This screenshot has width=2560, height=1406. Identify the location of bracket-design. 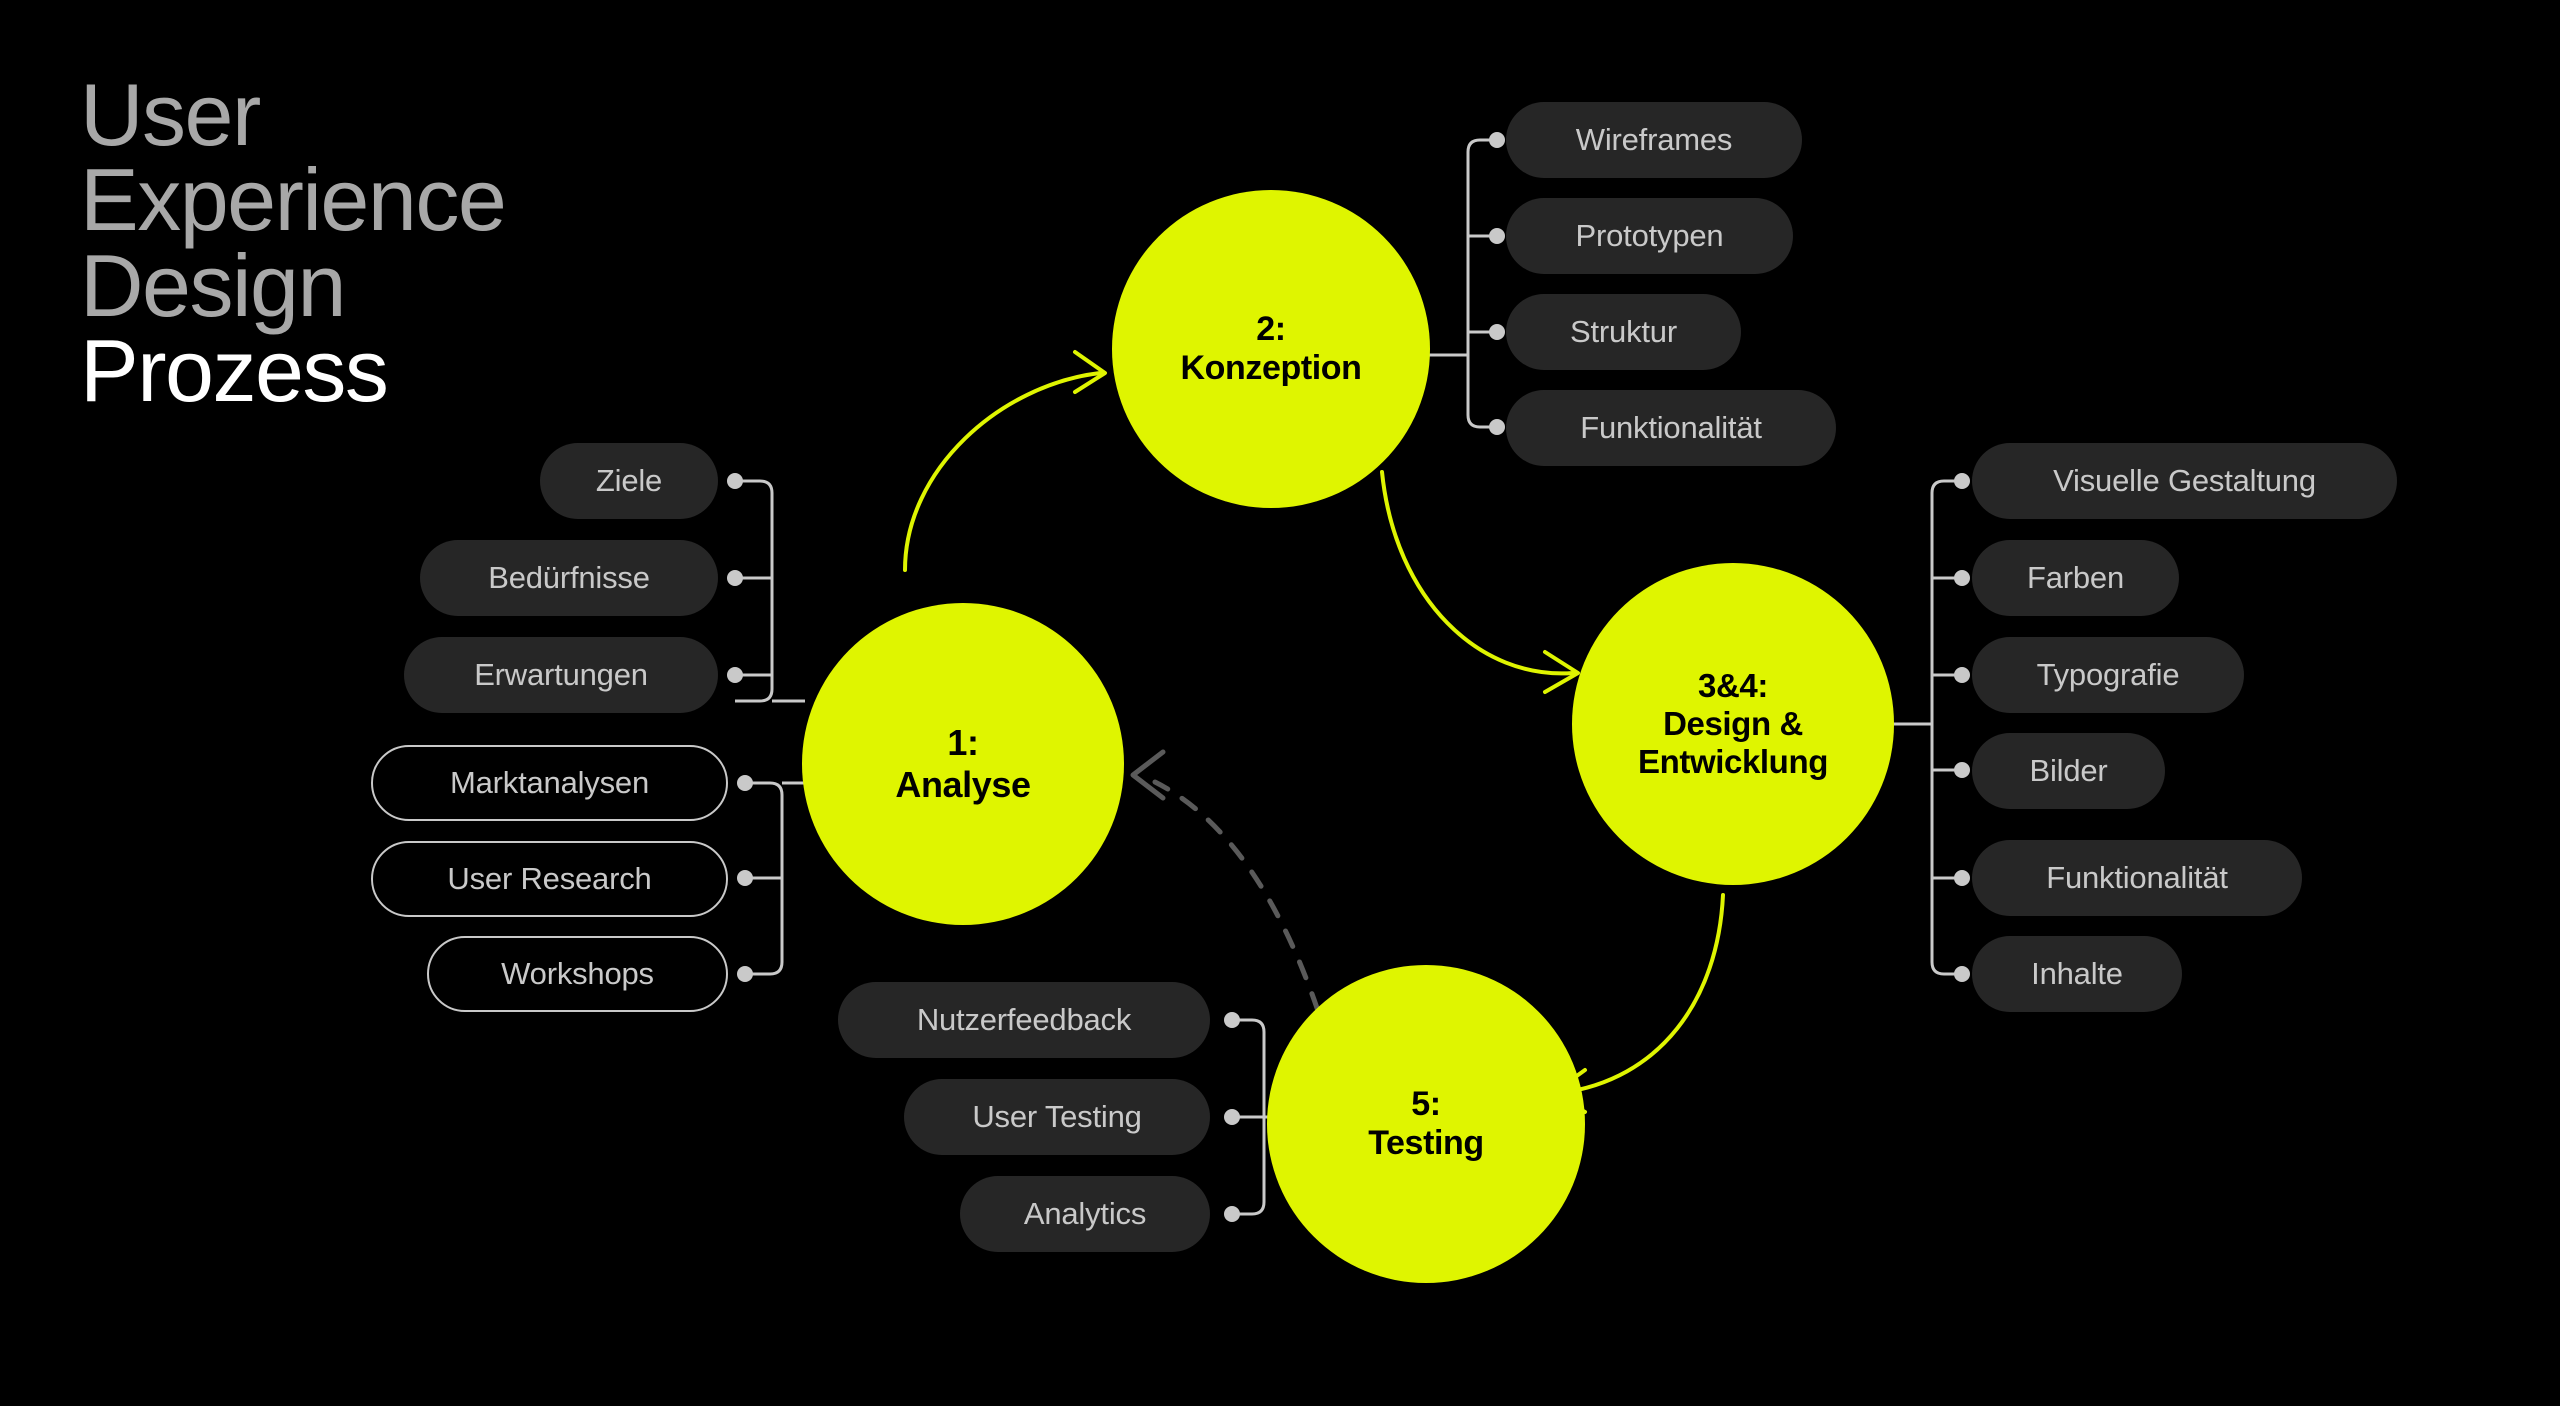
(1925, 727).